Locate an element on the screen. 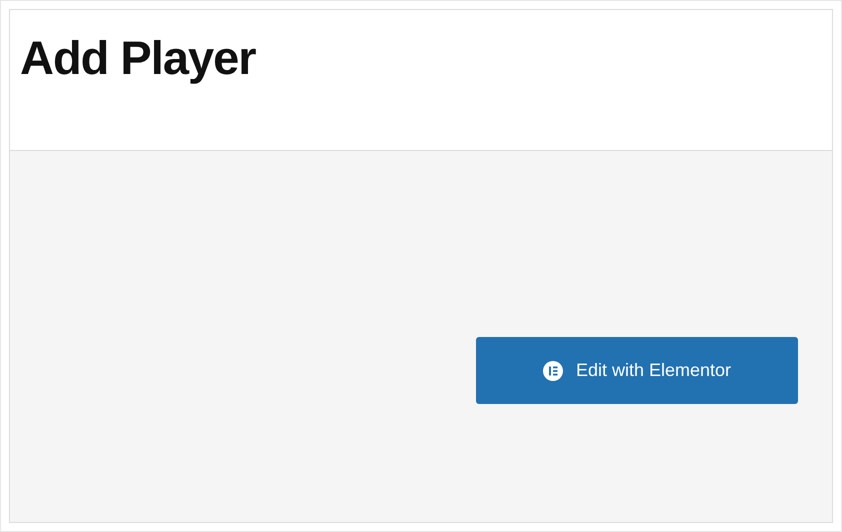 Image resolution: width=842 pixels, height=532 pixels. page-title: Add Player is located at coordinates (138, 58).